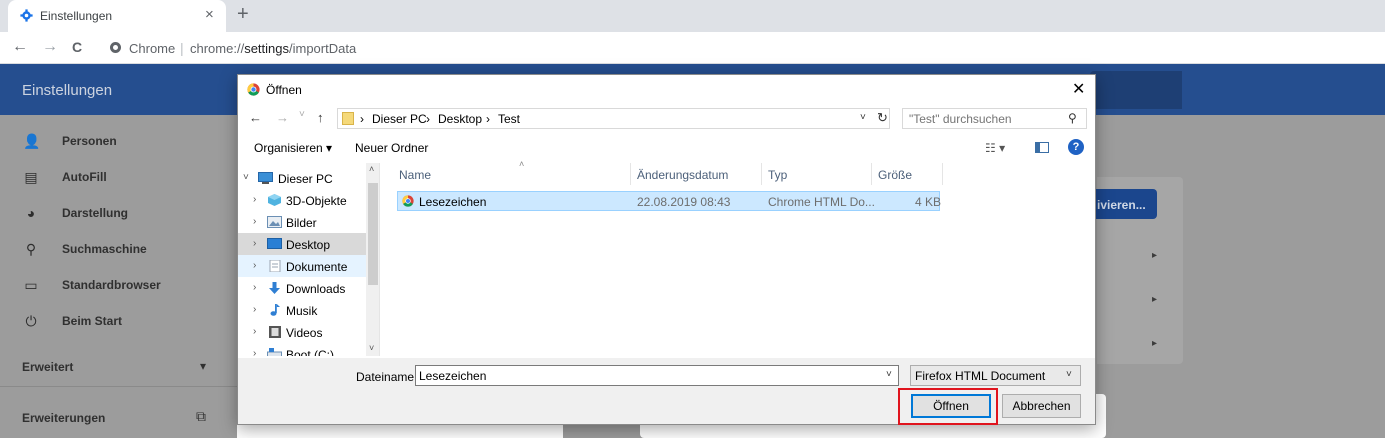  I want to click on tree-scrollbar: ˄ ˅, so click(372, 259).